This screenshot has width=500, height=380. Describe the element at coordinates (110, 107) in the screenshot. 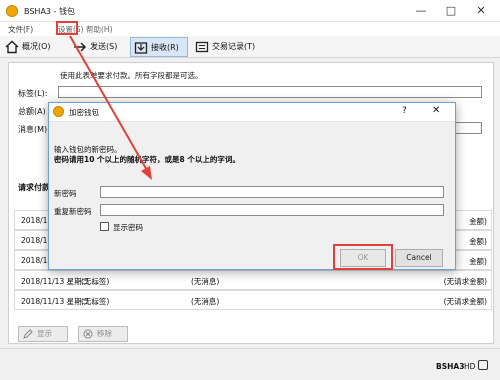

I see `annotation-arrow` at that location.